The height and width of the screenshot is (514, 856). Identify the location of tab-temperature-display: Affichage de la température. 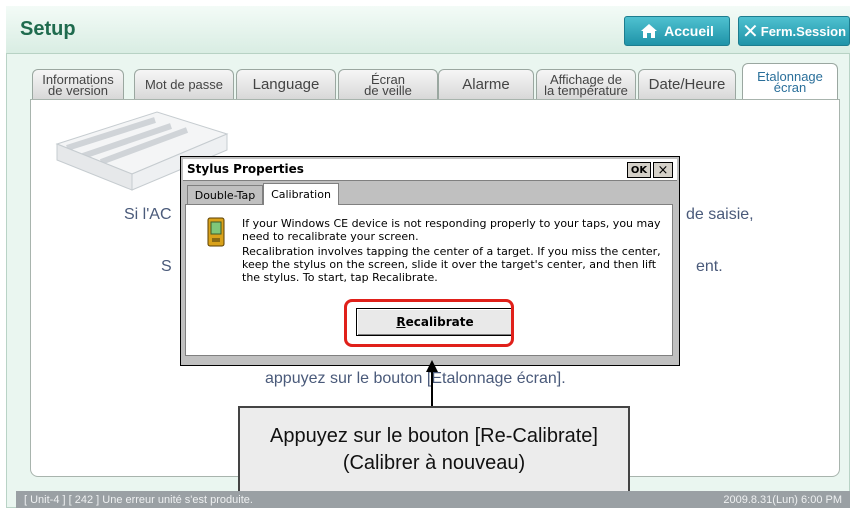
(586, 84).